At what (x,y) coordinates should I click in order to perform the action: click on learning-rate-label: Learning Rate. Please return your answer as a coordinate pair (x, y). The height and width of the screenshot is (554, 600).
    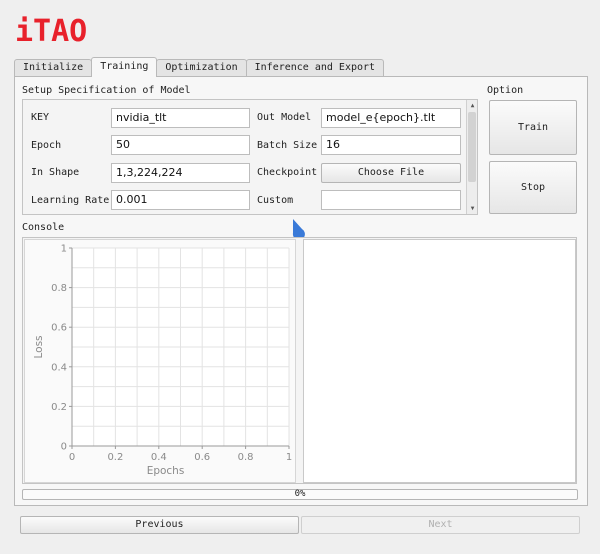
    Looking at the image, I should click on (70, 200).